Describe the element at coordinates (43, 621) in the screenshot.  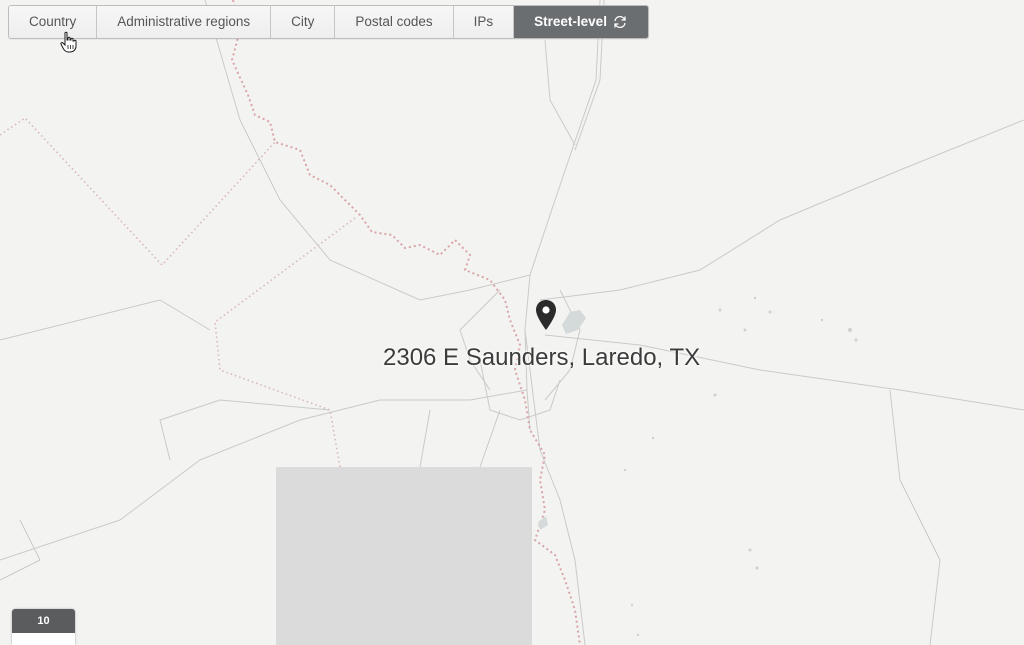
I see `zoom-level-value: 10` at that location.